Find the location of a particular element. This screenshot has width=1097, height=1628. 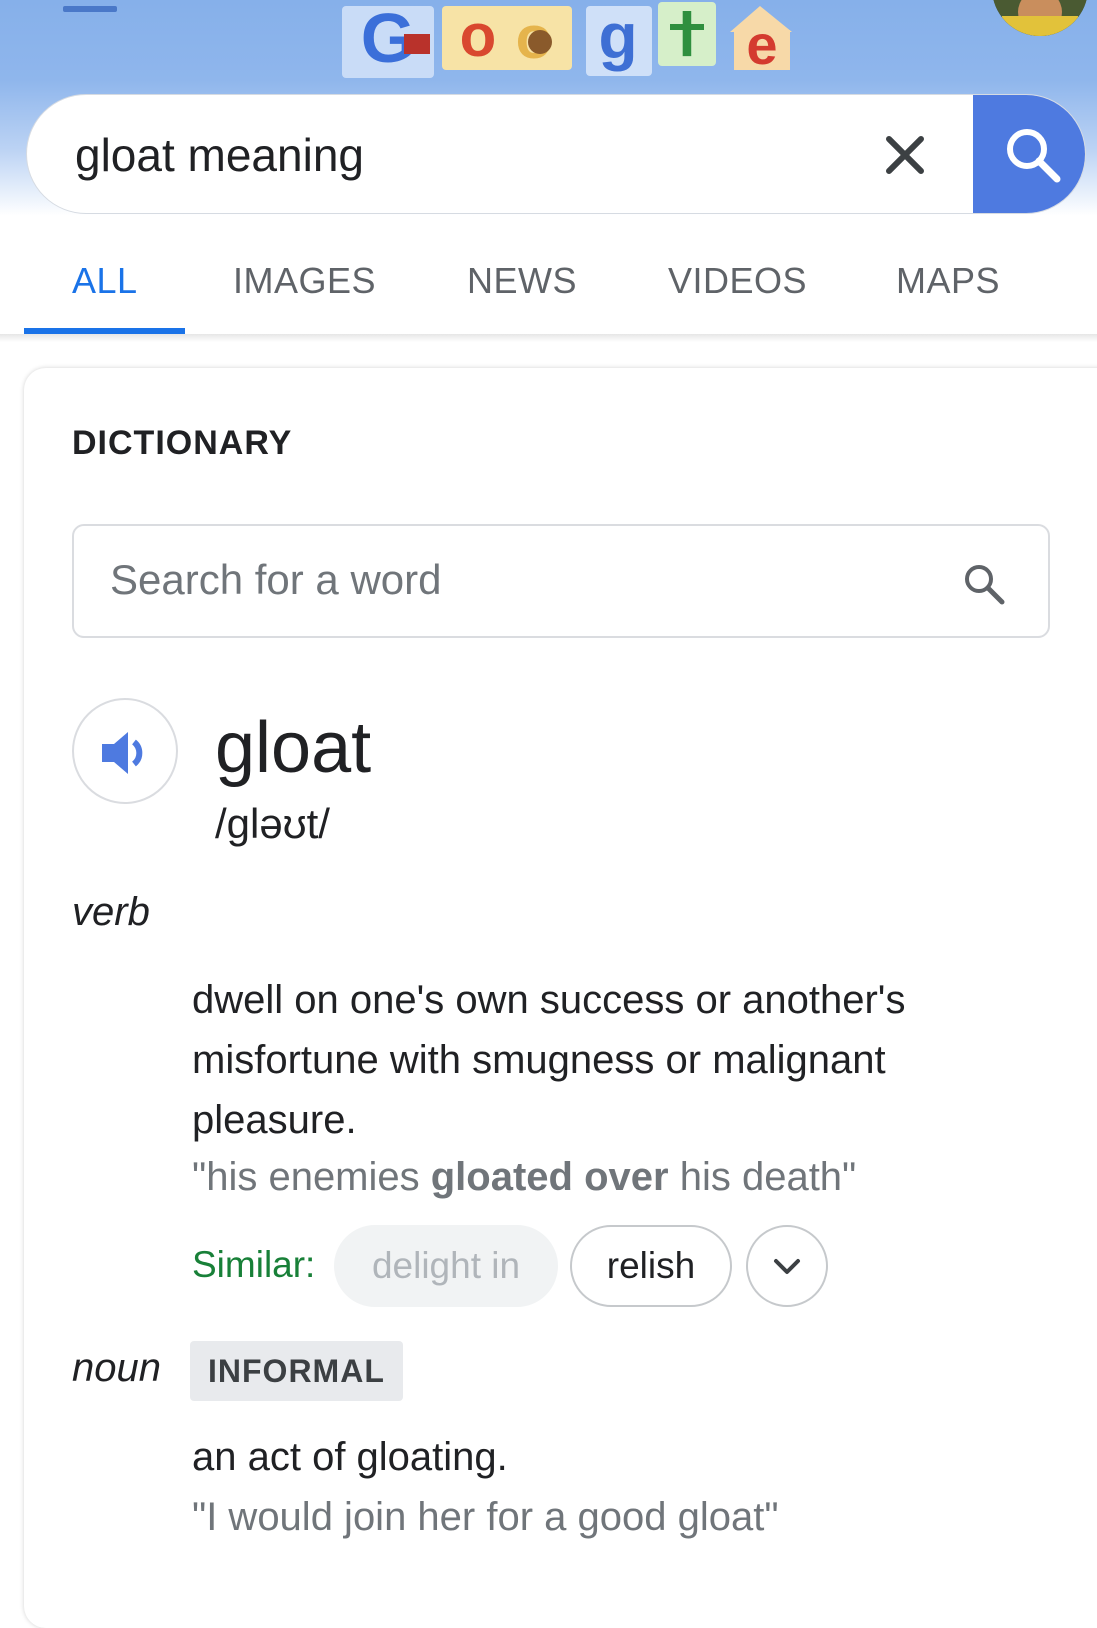

search-button is located at coordinates (1029, 154).